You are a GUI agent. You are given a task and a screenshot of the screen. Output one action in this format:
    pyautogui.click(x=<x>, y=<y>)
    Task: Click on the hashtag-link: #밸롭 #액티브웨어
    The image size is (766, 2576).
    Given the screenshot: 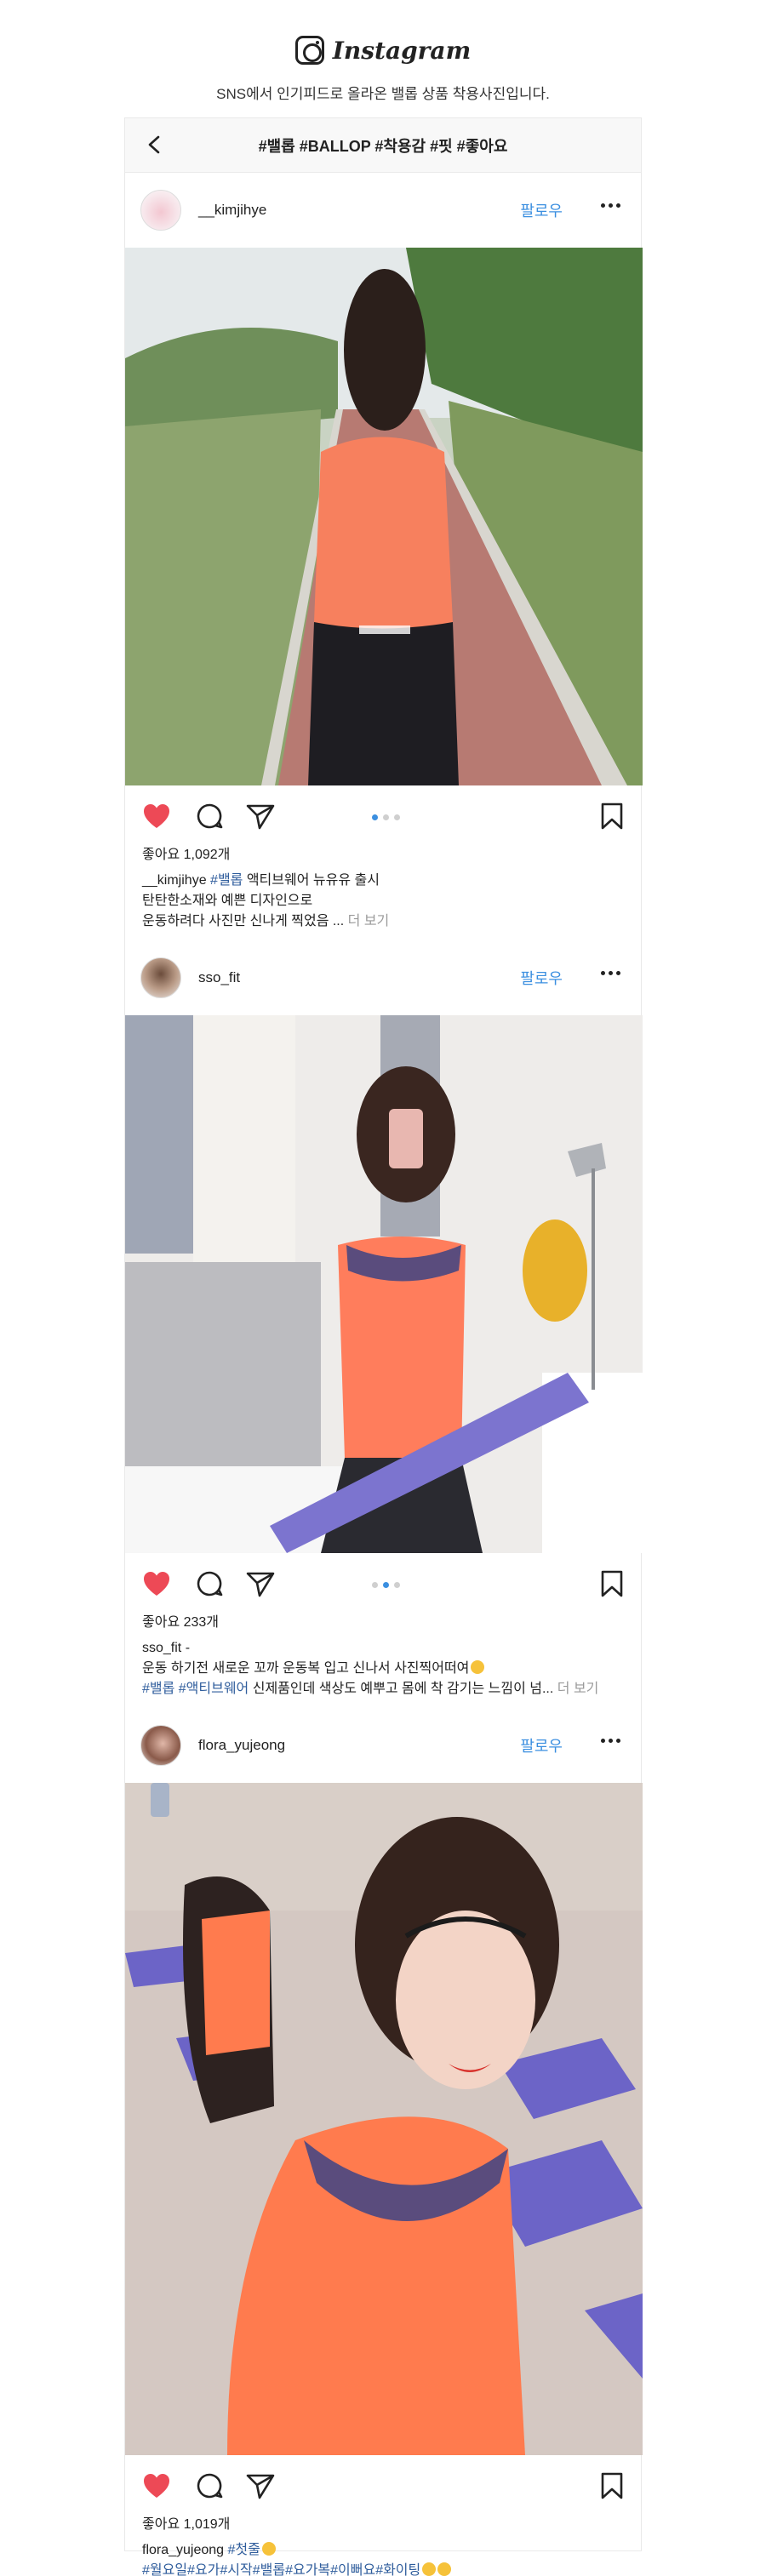 What is the action you would take?
    pyautogui.click(x=196, y=1689)
    